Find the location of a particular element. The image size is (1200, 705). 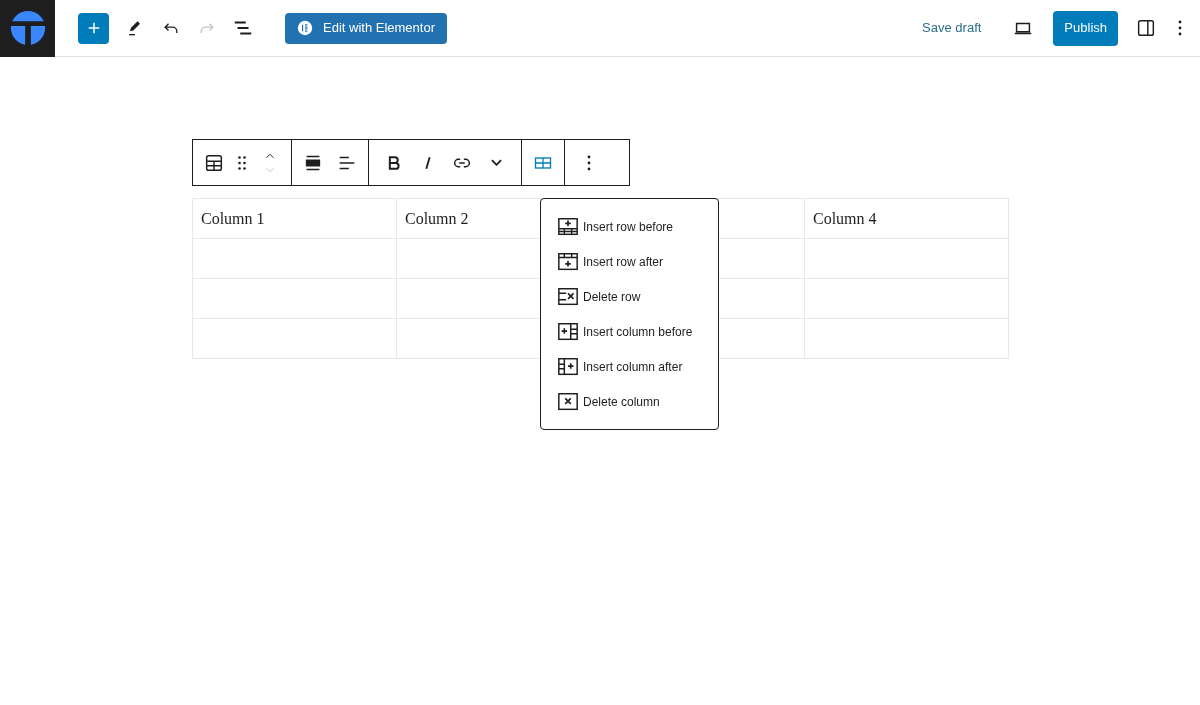

insert-column-before-icon is located at coordinates (568, 331).